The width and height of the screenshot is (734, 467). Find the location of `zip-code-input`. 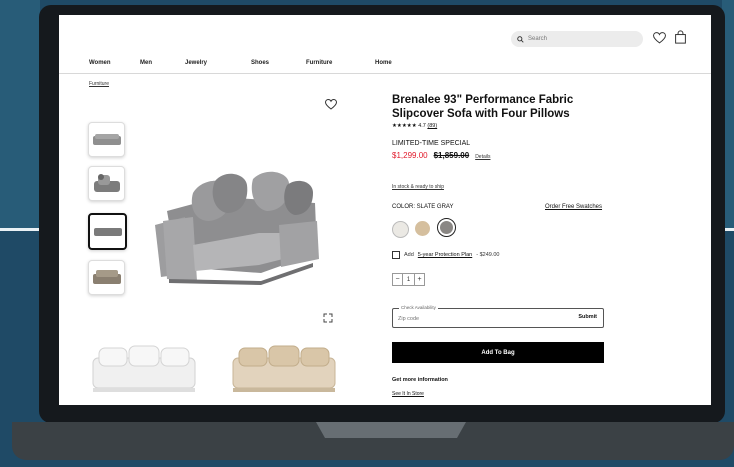

zip-code-input is located at coordinates (473, 318).